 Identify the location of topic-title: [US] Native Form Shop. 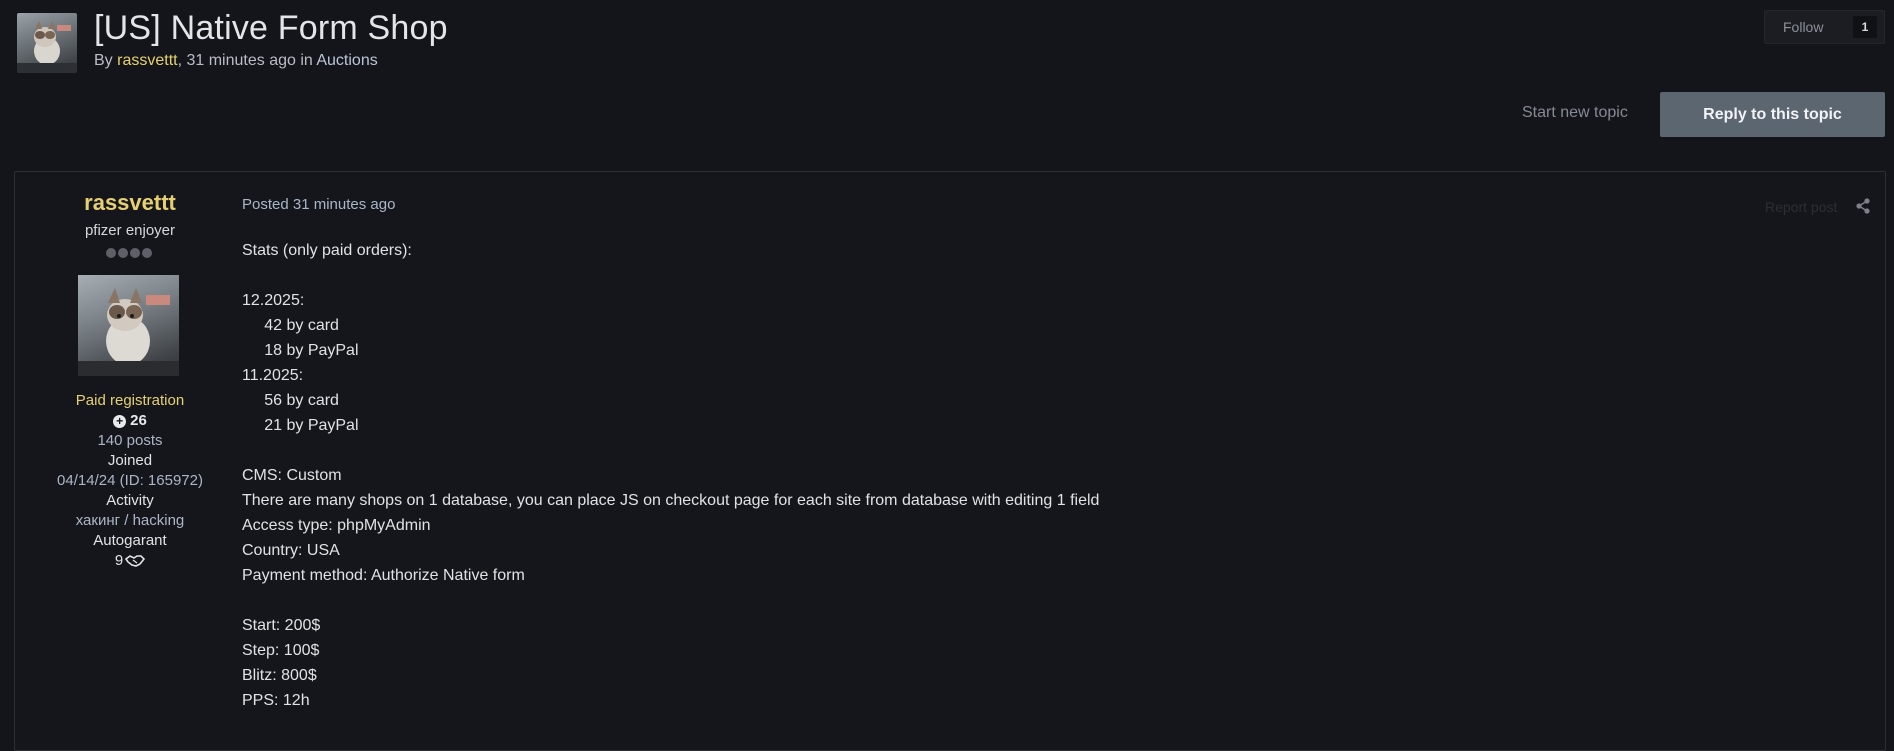
(271, 28).